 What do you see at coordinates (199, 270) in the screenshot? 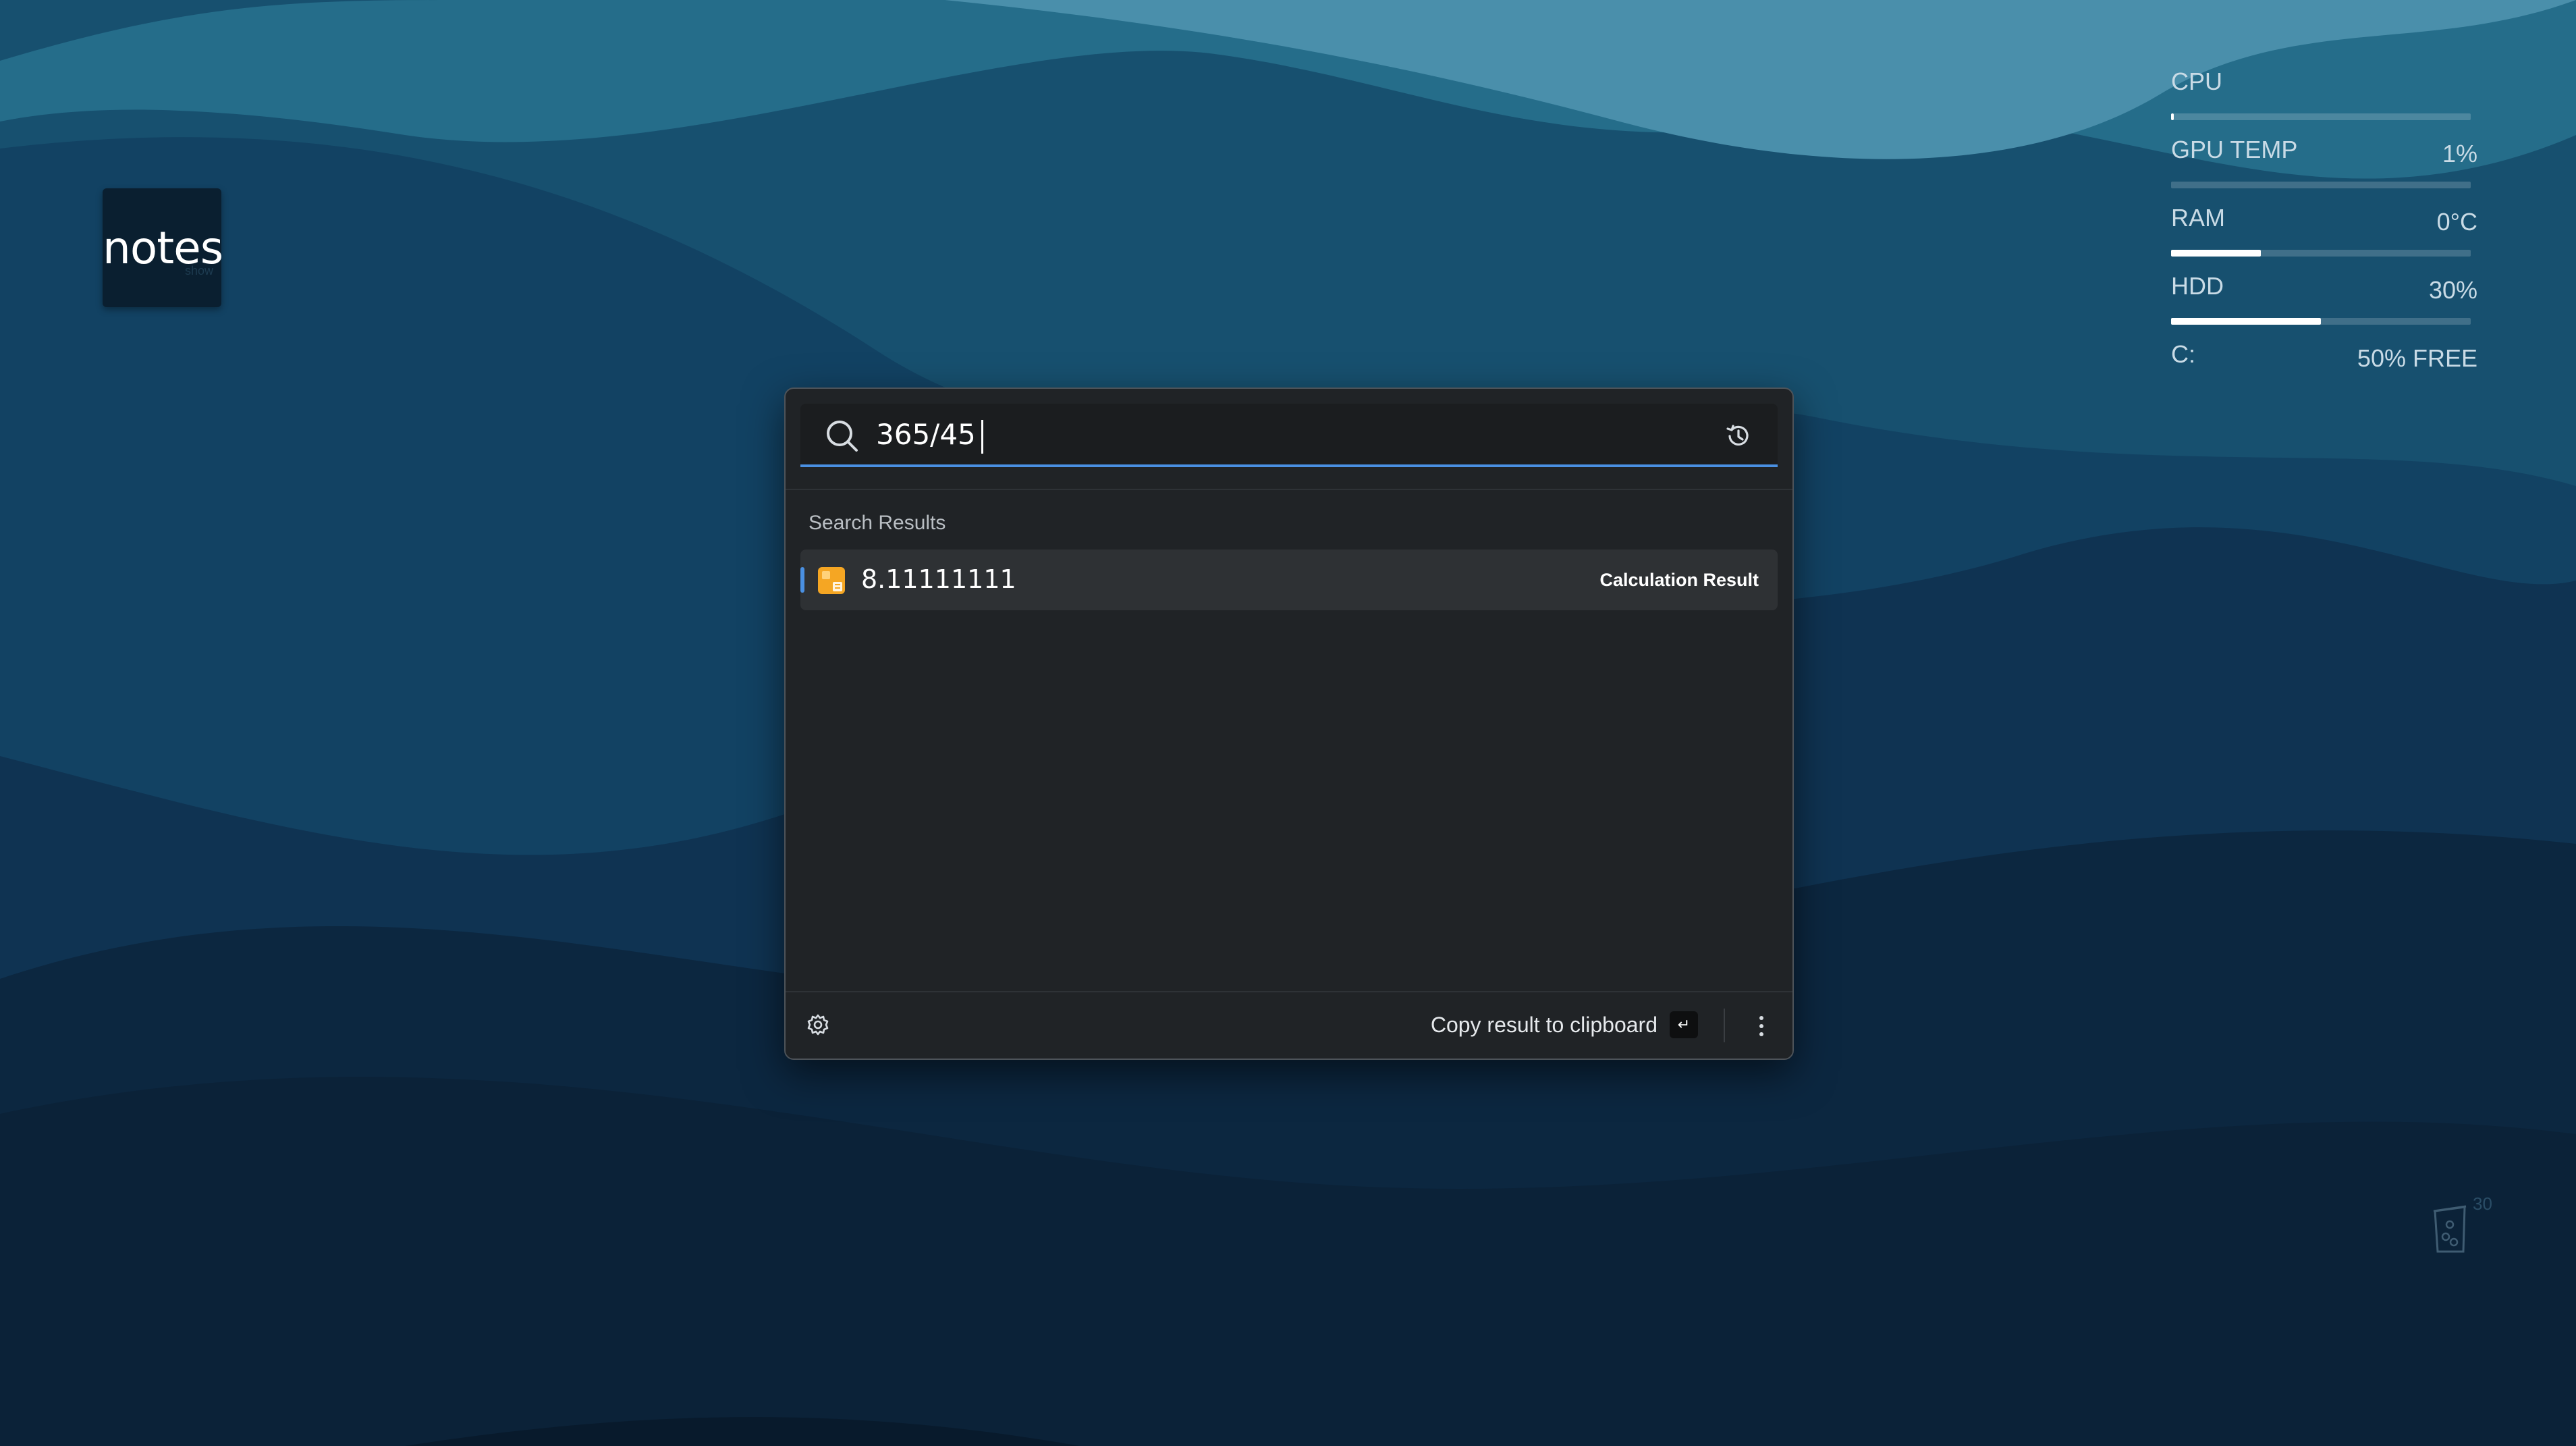
I see `shortcut-subtitle: show` at bounding box center [199, 270].